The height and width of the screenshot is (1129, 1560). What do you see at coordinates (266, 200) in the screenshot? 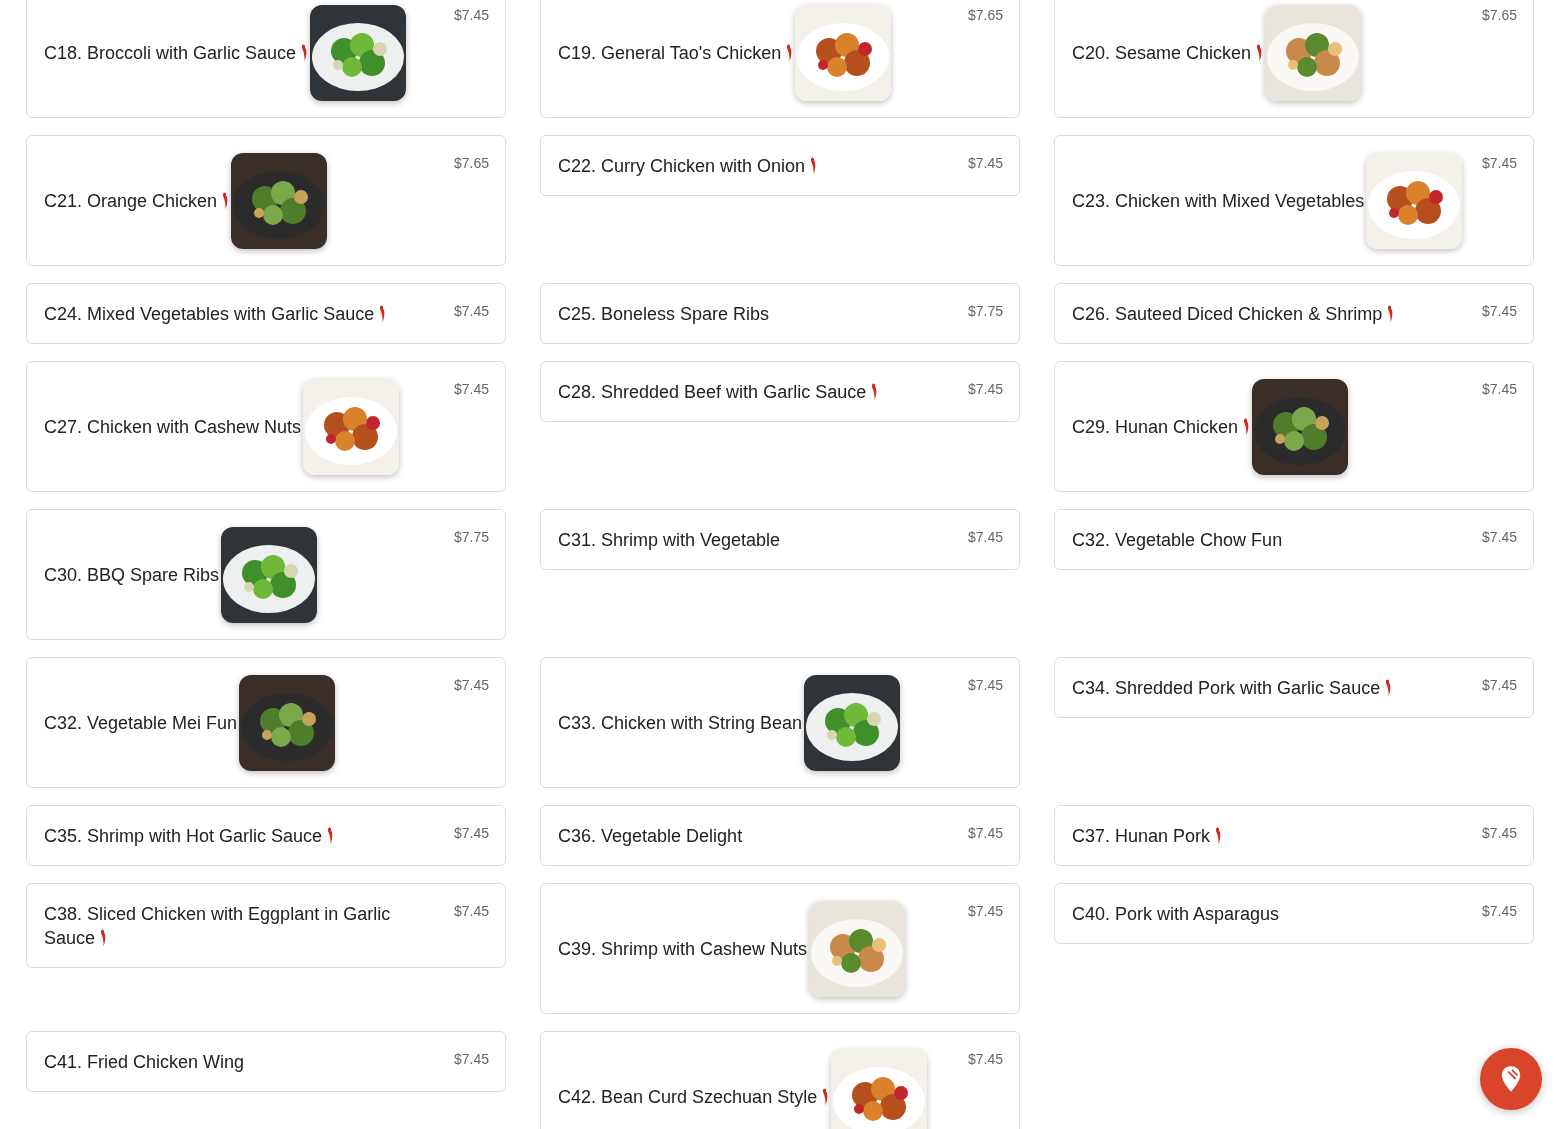
I see `menu-item-card: C21. Orange Chicken $7.65` at bounding box center [266, 200].